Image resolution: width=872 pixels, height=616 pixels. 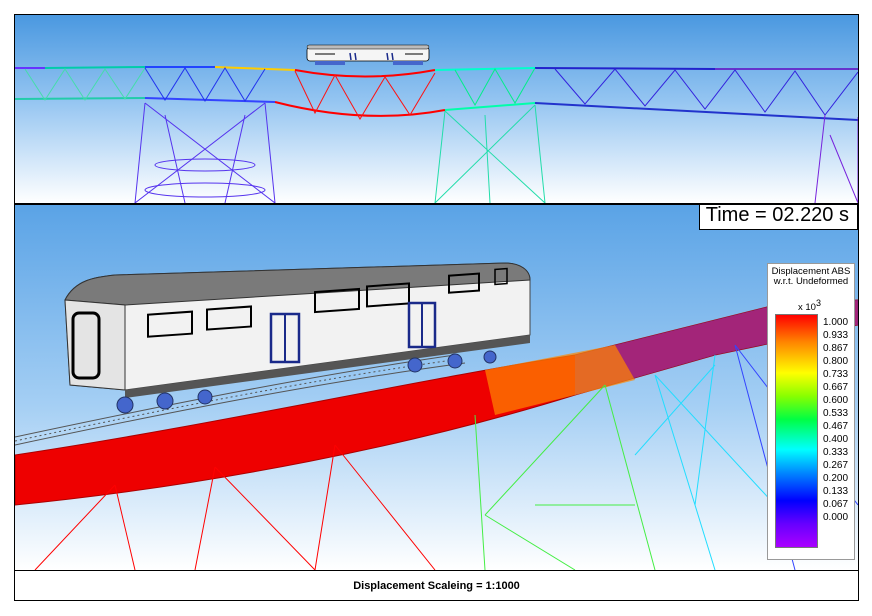 What do you see at coordinates (836, 465) in the screenshot?
I see `legend-tick-label: 0.267` at bounding box center [836, 465].